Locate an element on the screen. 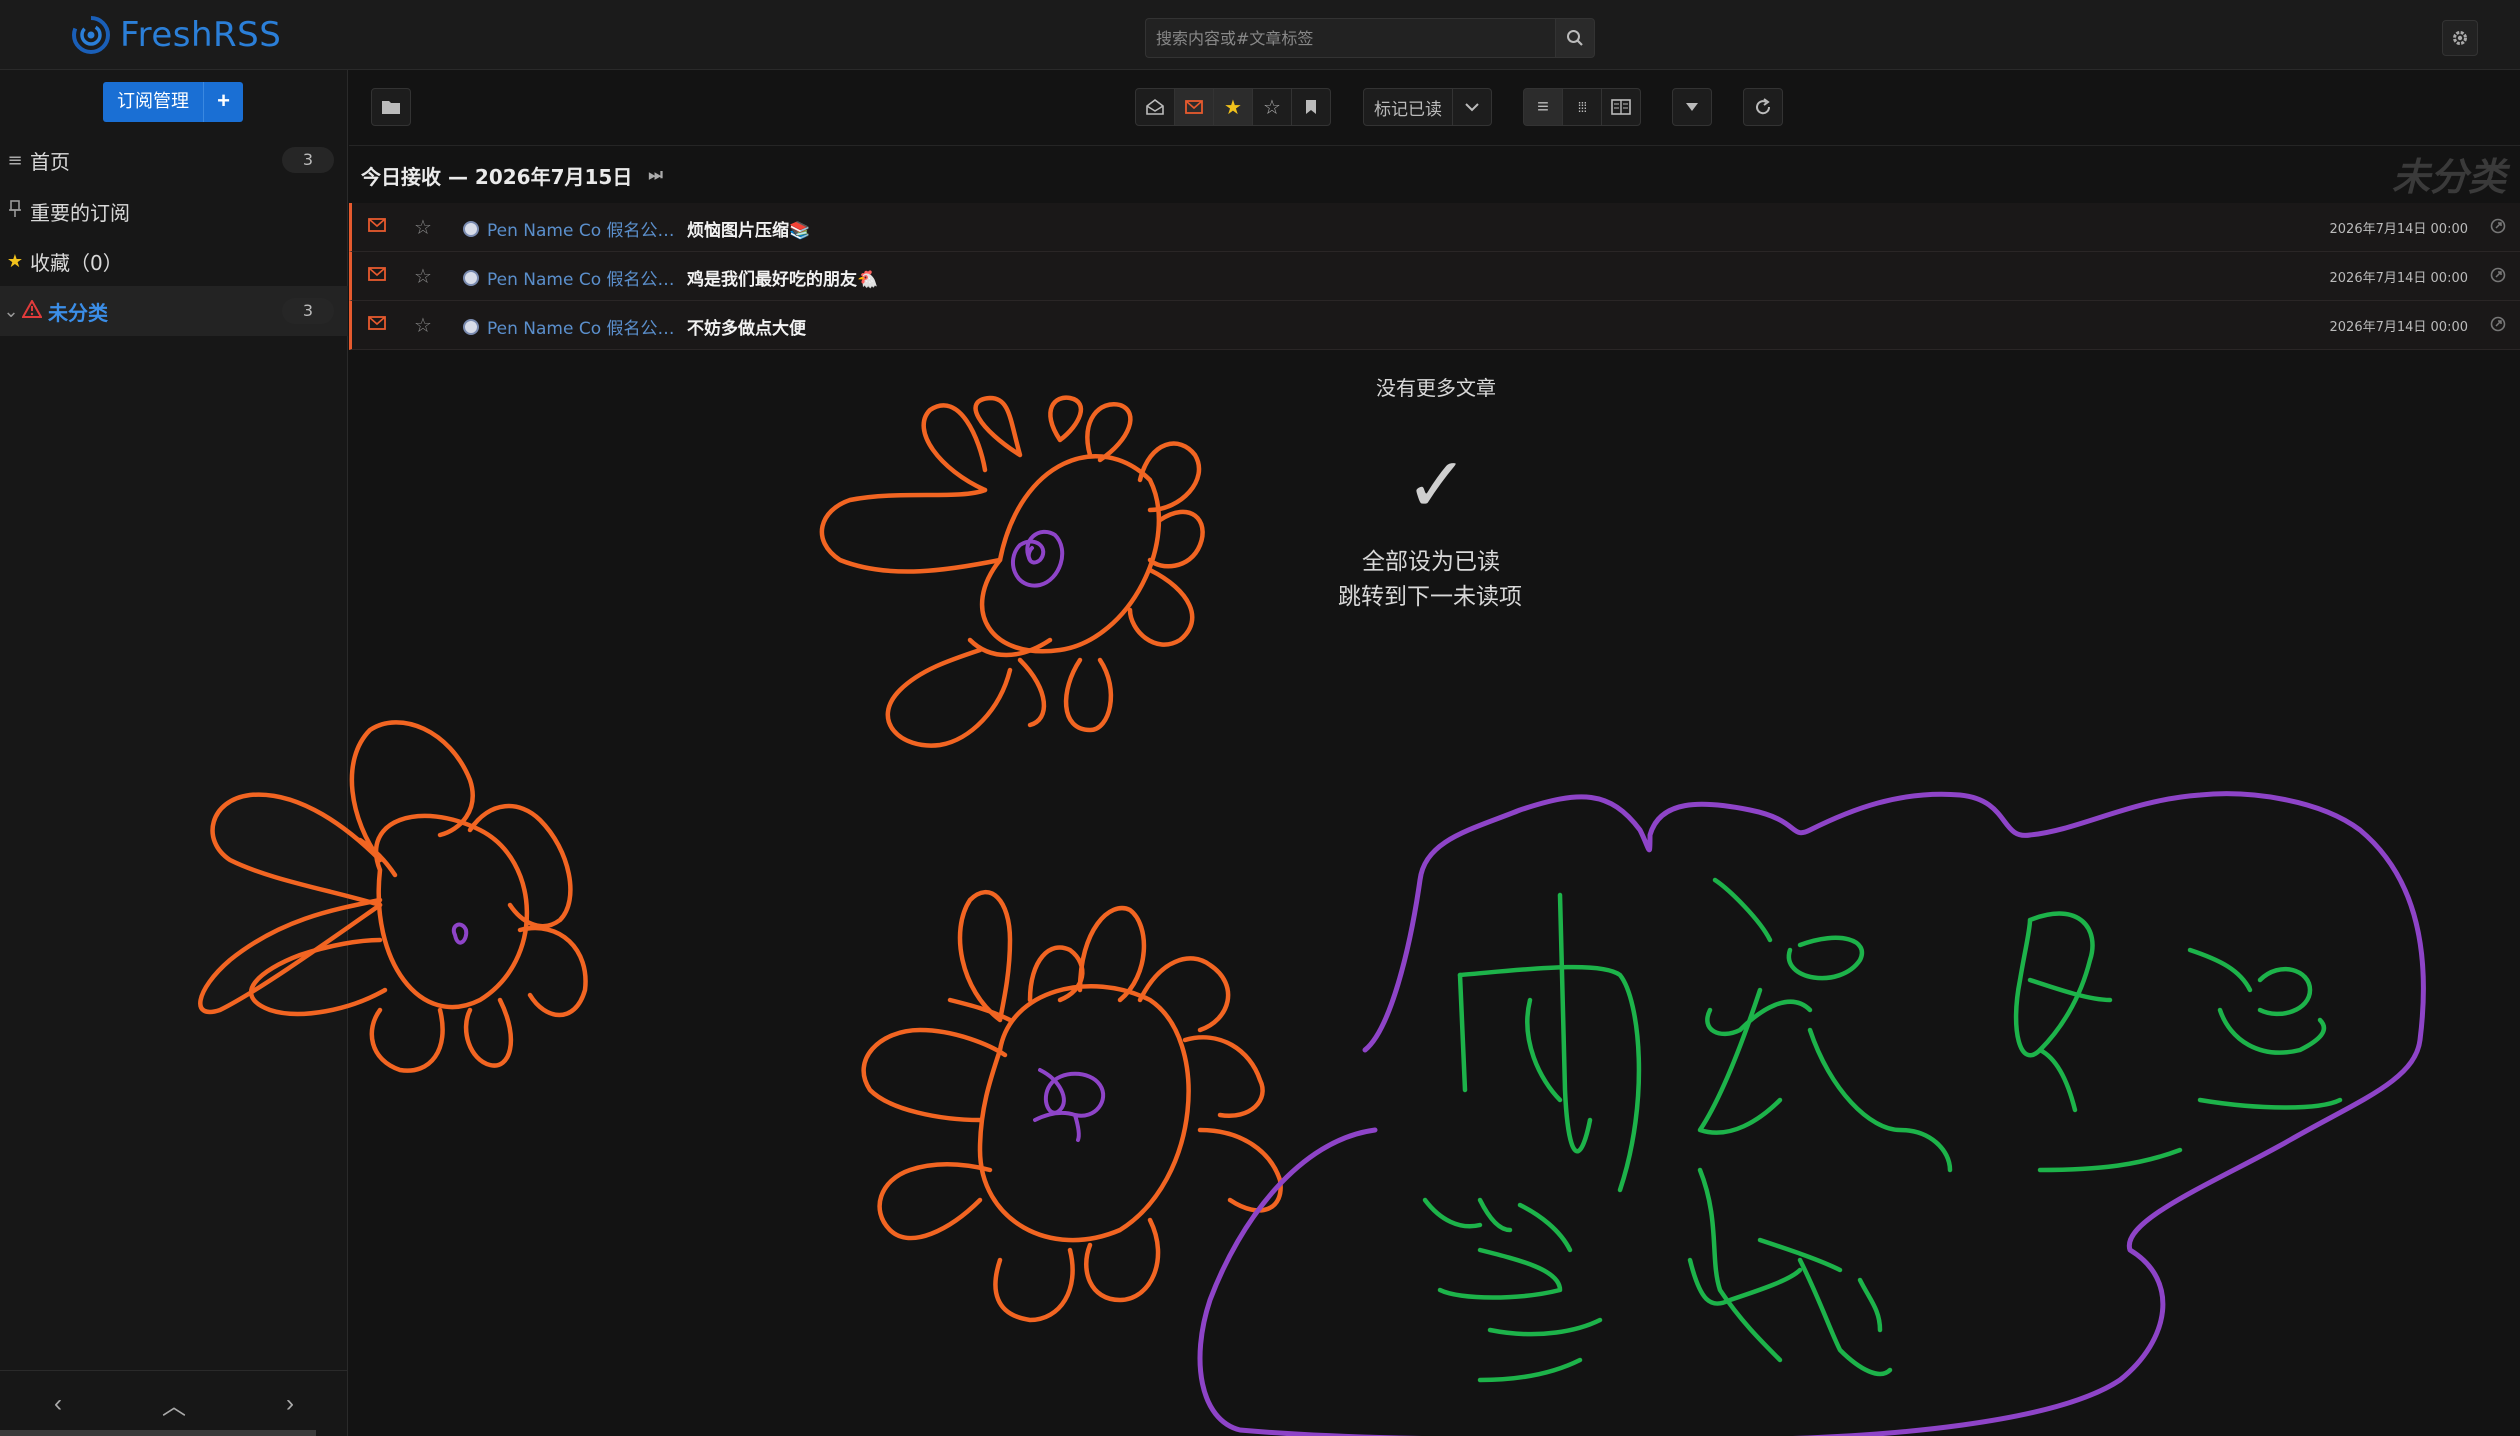  previous-button: ‹ is located at coordinates (58, 1403).